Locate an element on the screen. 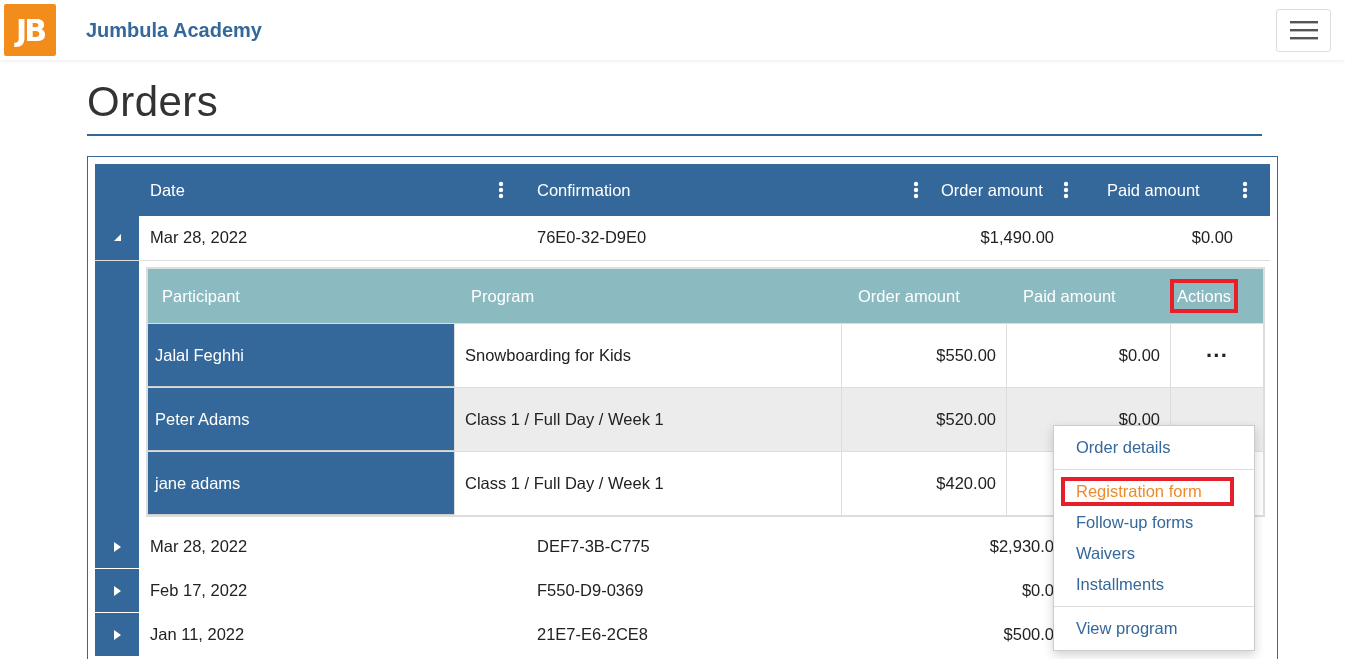 This screenshot has width=1345, height=659. menu-item: View program is located at coordinates (1125, 628).